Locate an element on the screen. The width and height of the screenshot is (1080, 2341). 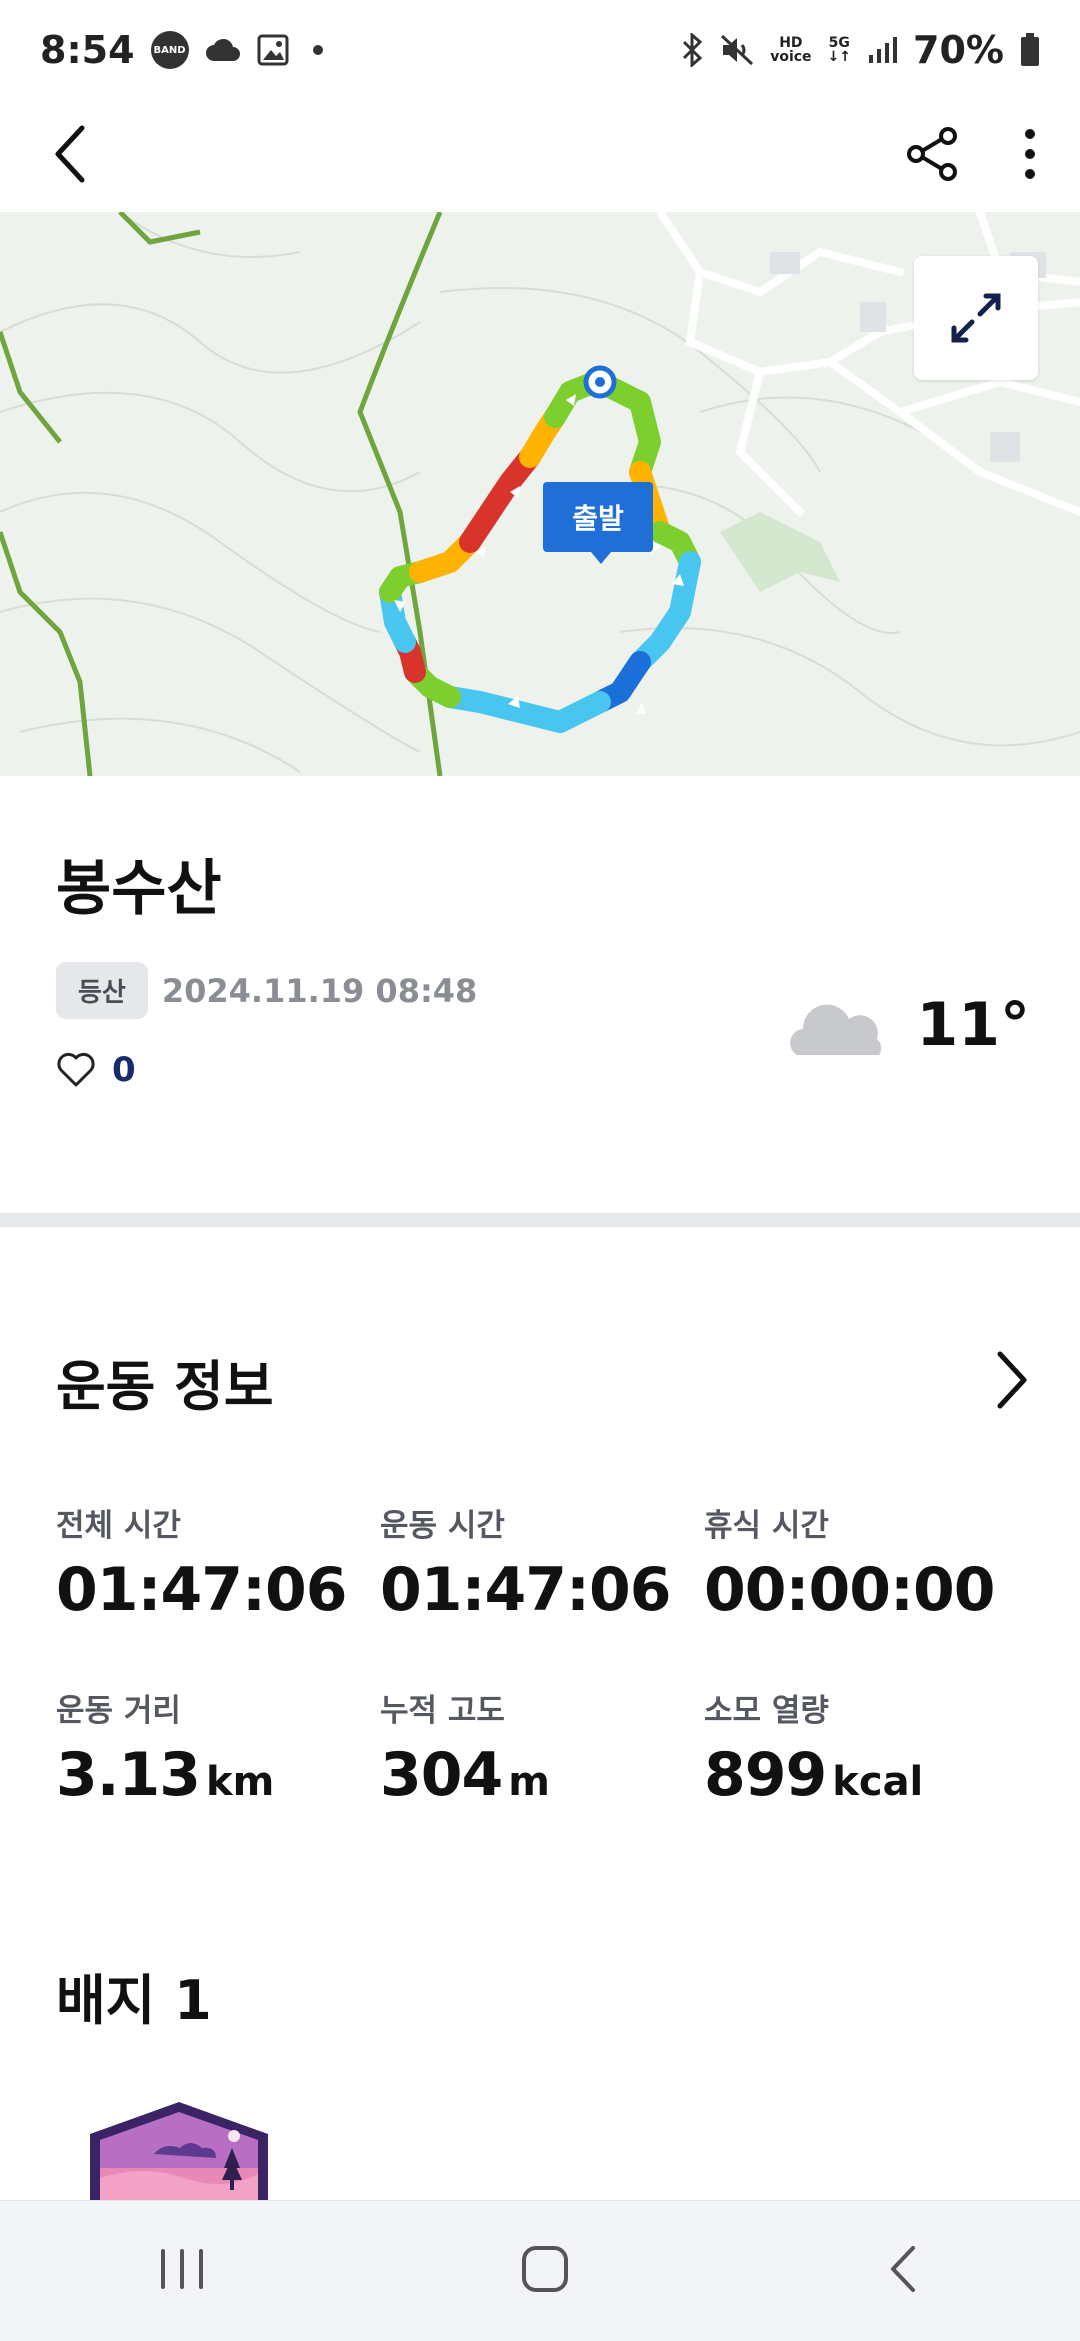
home-button is located at coordinates (545, 2271).